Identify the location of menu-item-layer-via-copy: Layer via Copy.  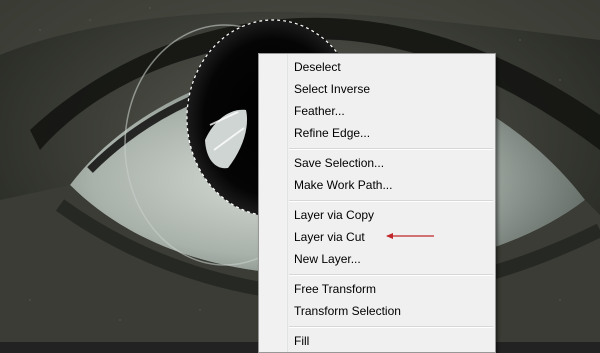
(334, 215).